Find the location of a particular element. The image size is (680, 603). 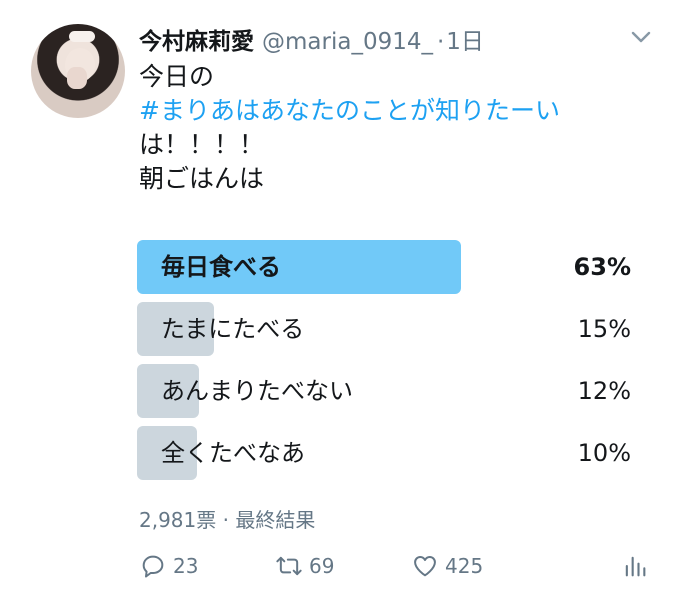

poll-option-percent: 63% is located at coordinates (602, 267).